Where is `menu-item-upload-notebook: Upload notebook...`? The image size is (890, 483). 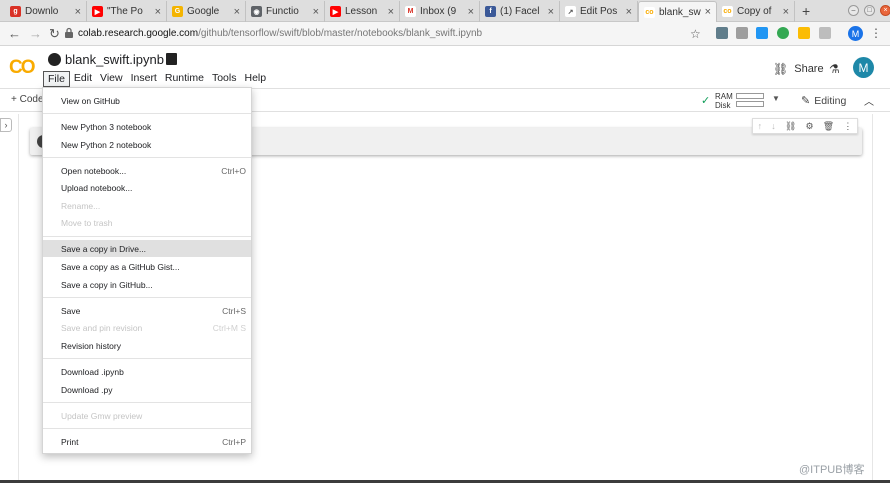
menu-item-upload-notebook: Upload notebook... is located at coordinates (147, 187).